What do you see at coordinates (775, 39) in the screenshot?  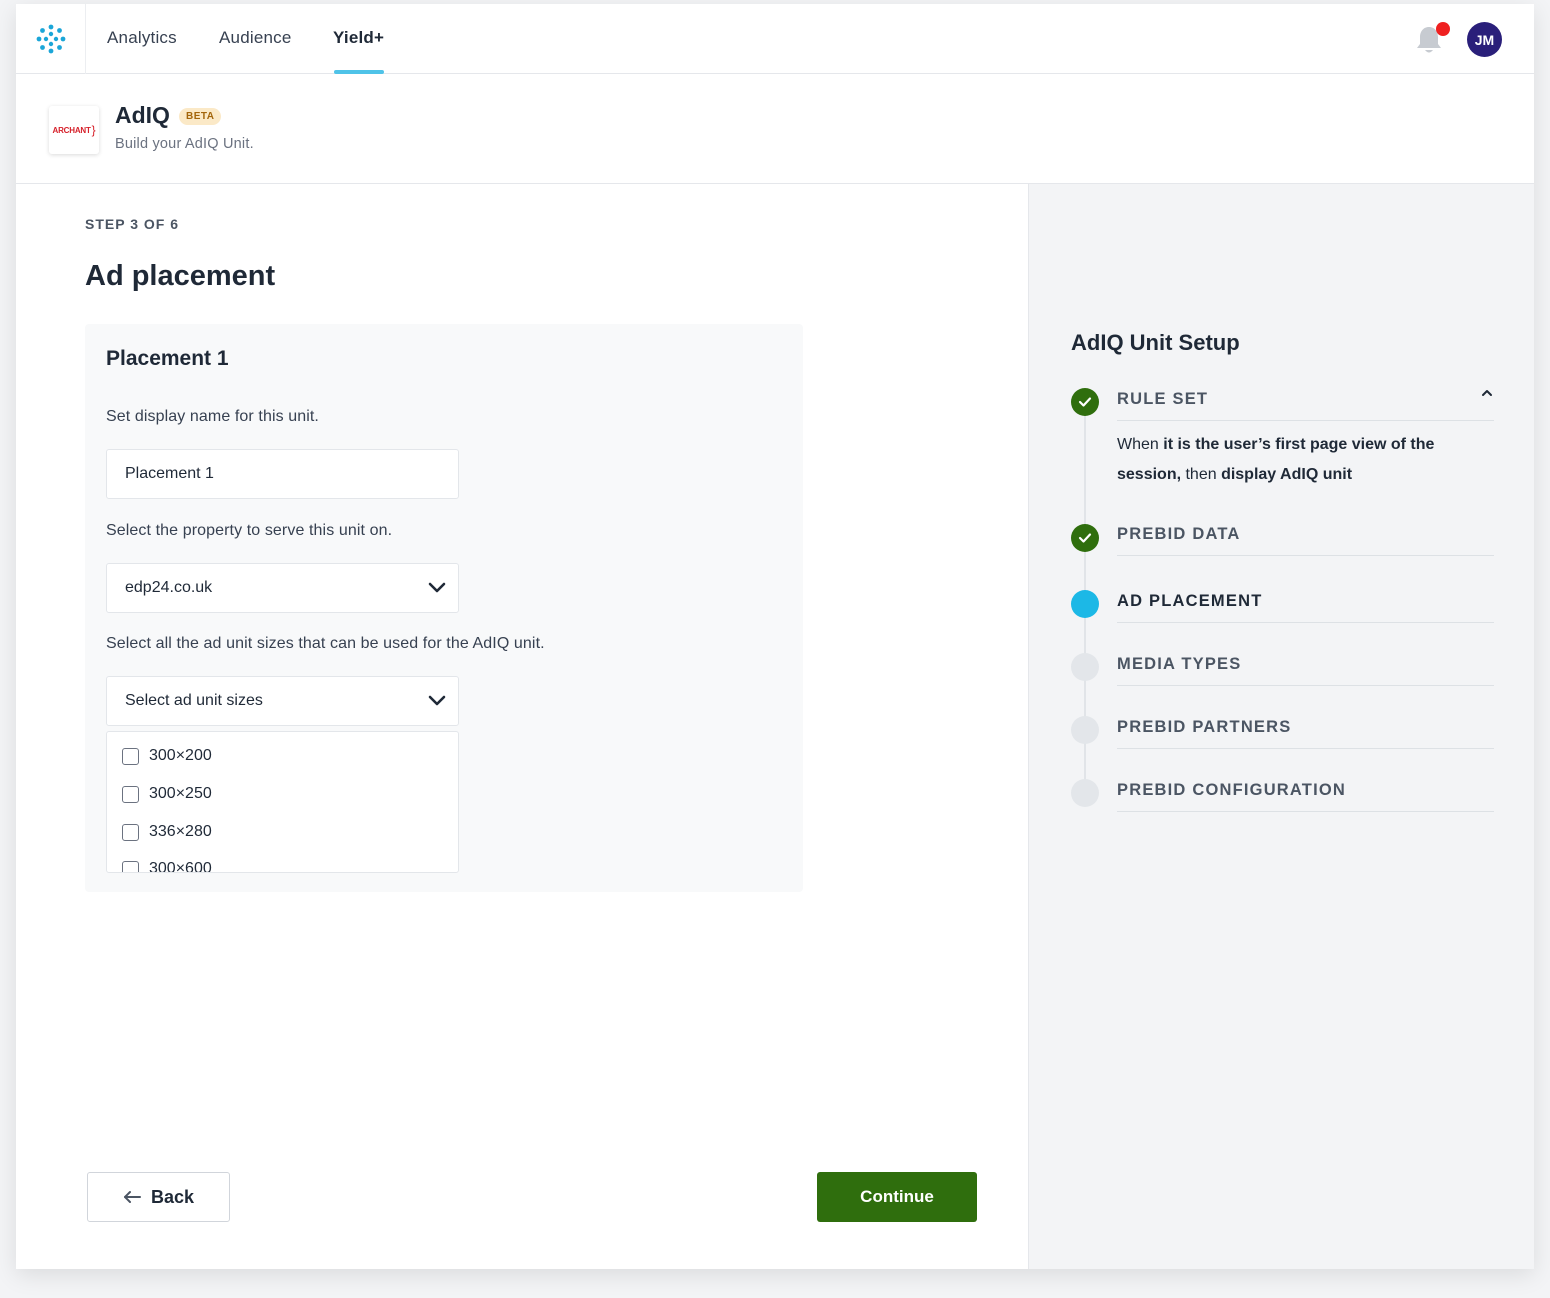 I see `top-navigation: Analytics Audience Yield+ JM` at bounding box center [775, 39].